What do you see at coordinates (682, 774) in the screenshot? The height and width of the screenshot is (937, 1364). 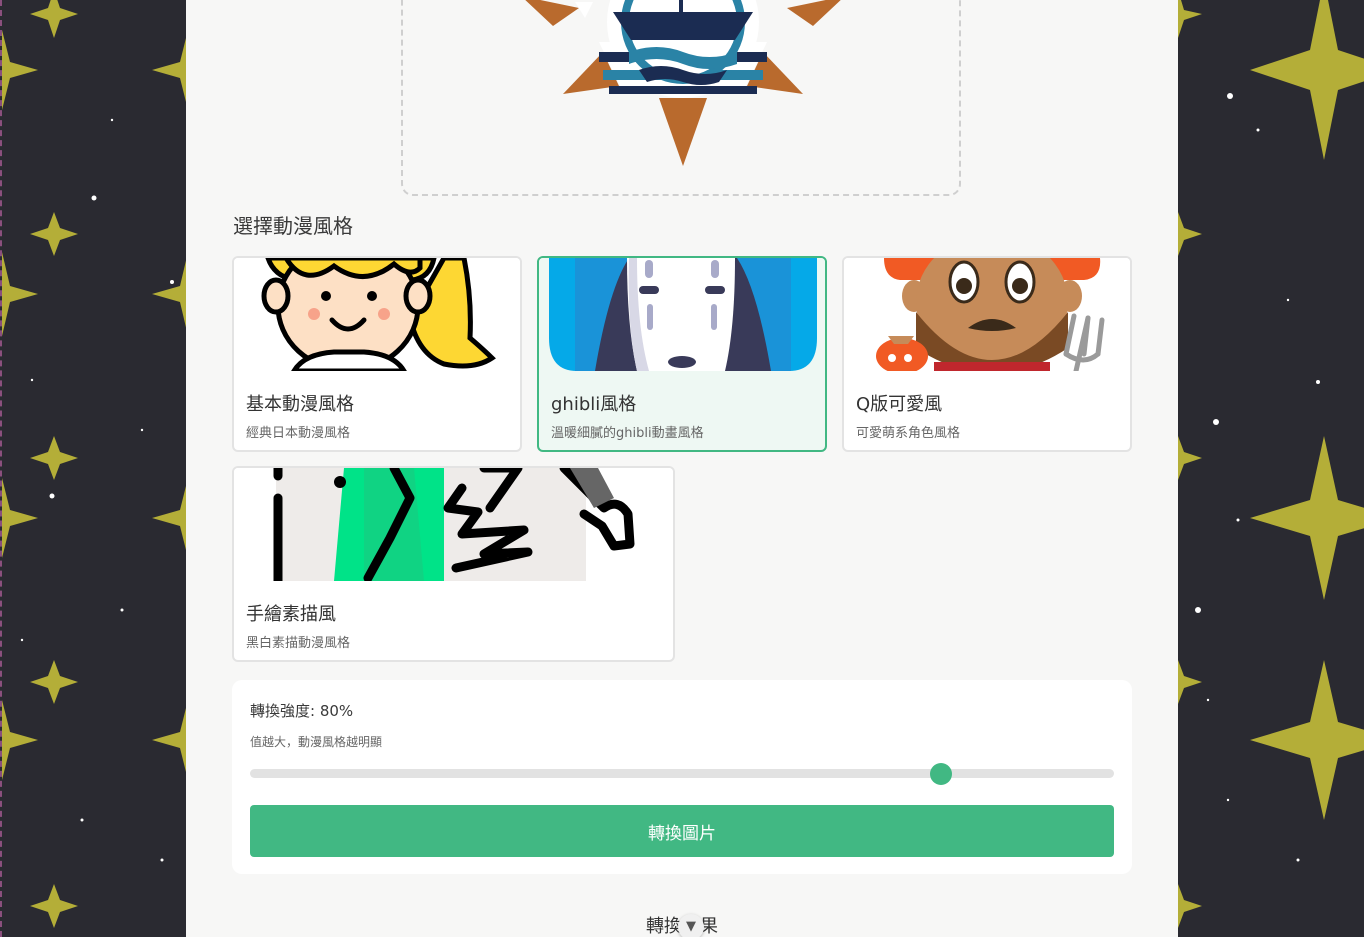 I see `strength-slider` at bounding box center [682, 774].